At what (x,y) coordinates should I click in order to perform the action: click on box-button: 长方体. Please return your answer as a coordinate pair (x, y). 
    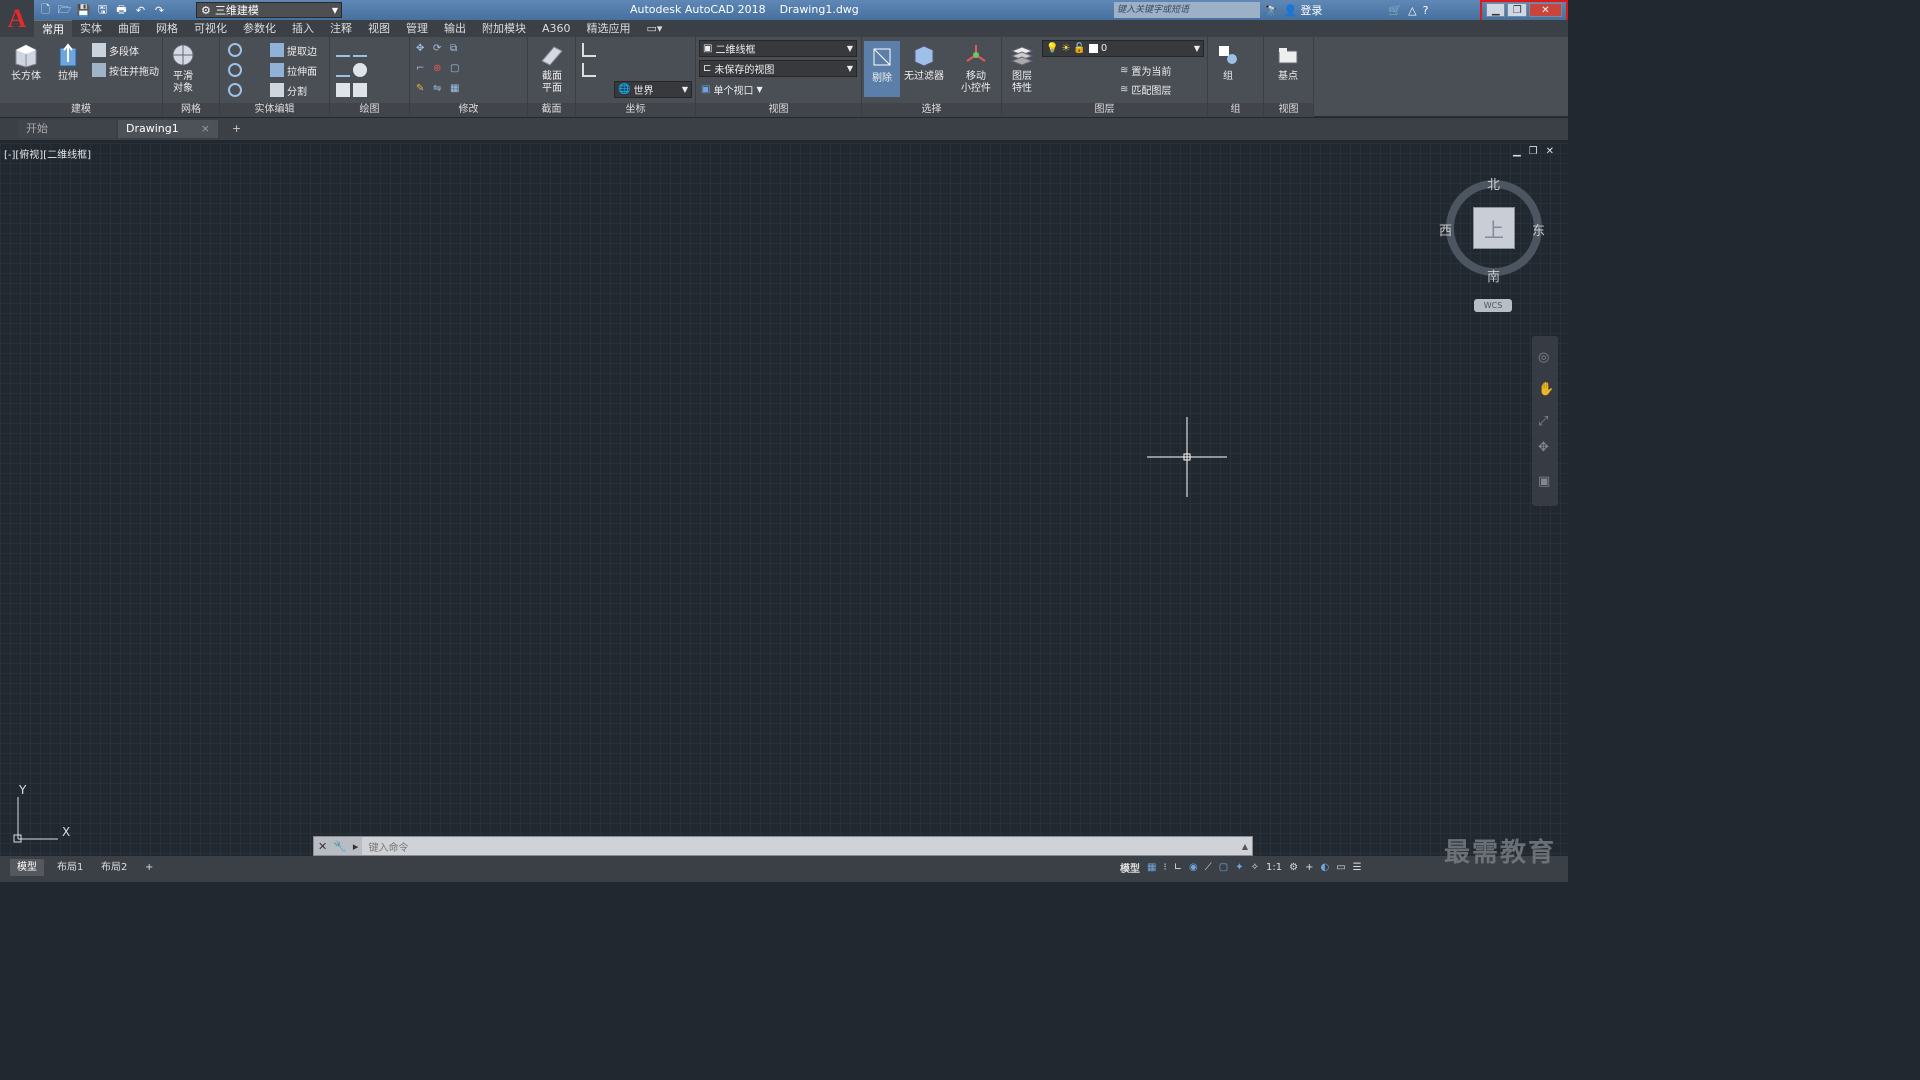
    Looking at the image, I should click on (26, 62).